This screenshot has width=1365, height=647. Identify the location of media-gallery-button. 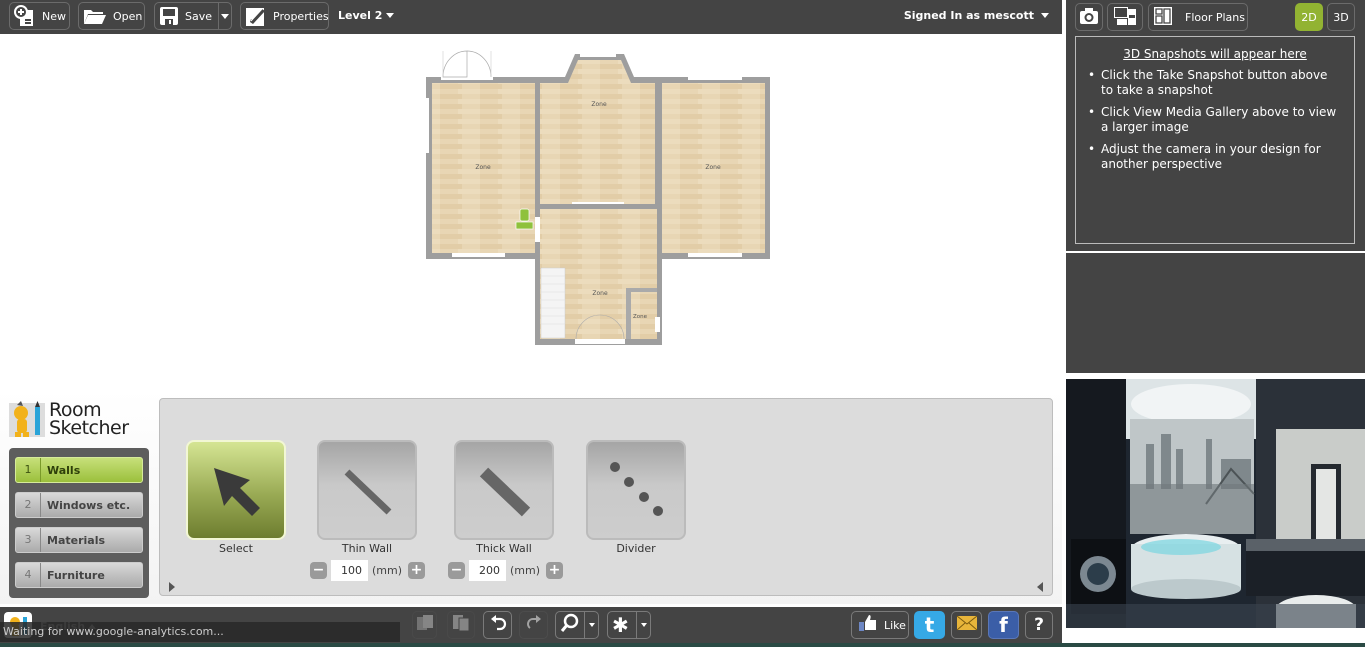
(1125, 17).